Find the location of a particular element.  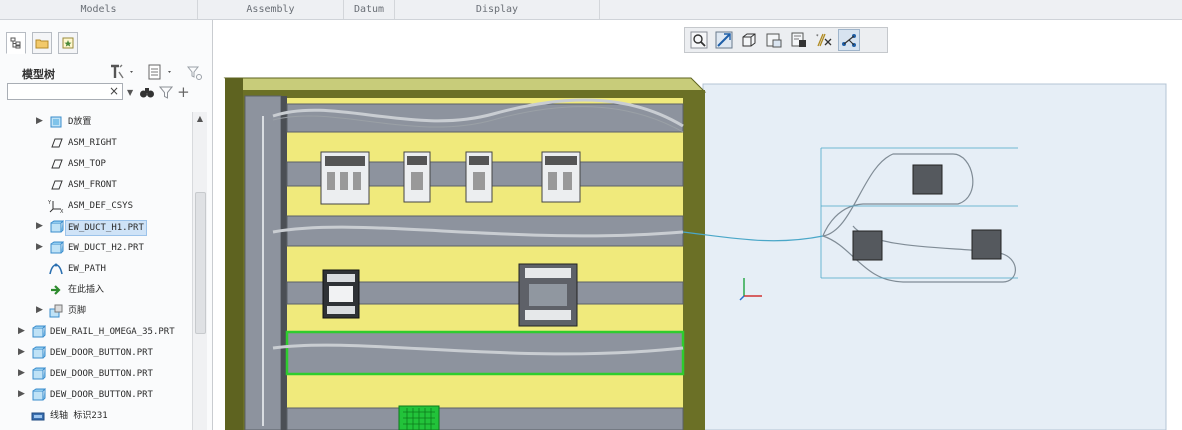

display-style-button is located at coordinates (749, 40).